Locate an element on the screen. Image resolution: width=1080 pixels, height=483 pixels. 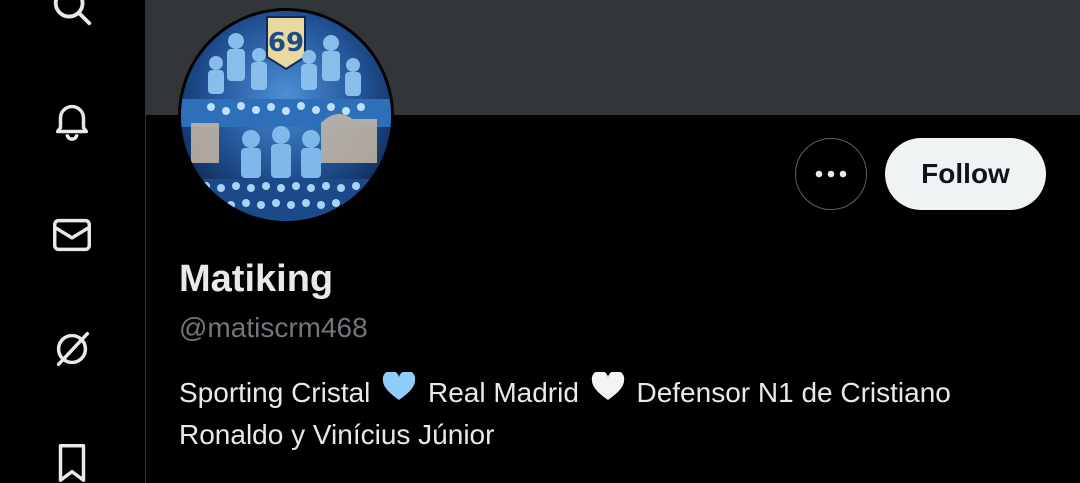
search-icon is located at coordinates (72, 16).